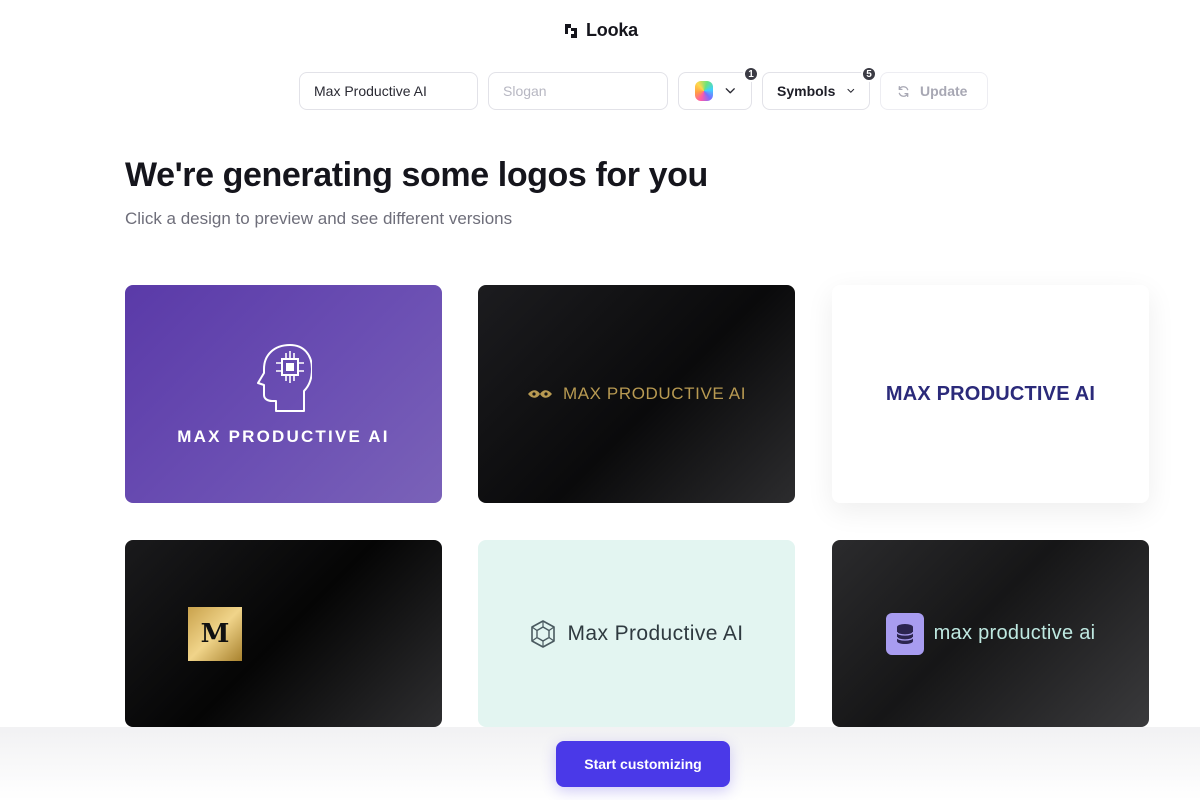  What do you see at coordinates (704, 91) in the screenshot?
I see `color-swatch-icon` at bounding box center [704, 91].